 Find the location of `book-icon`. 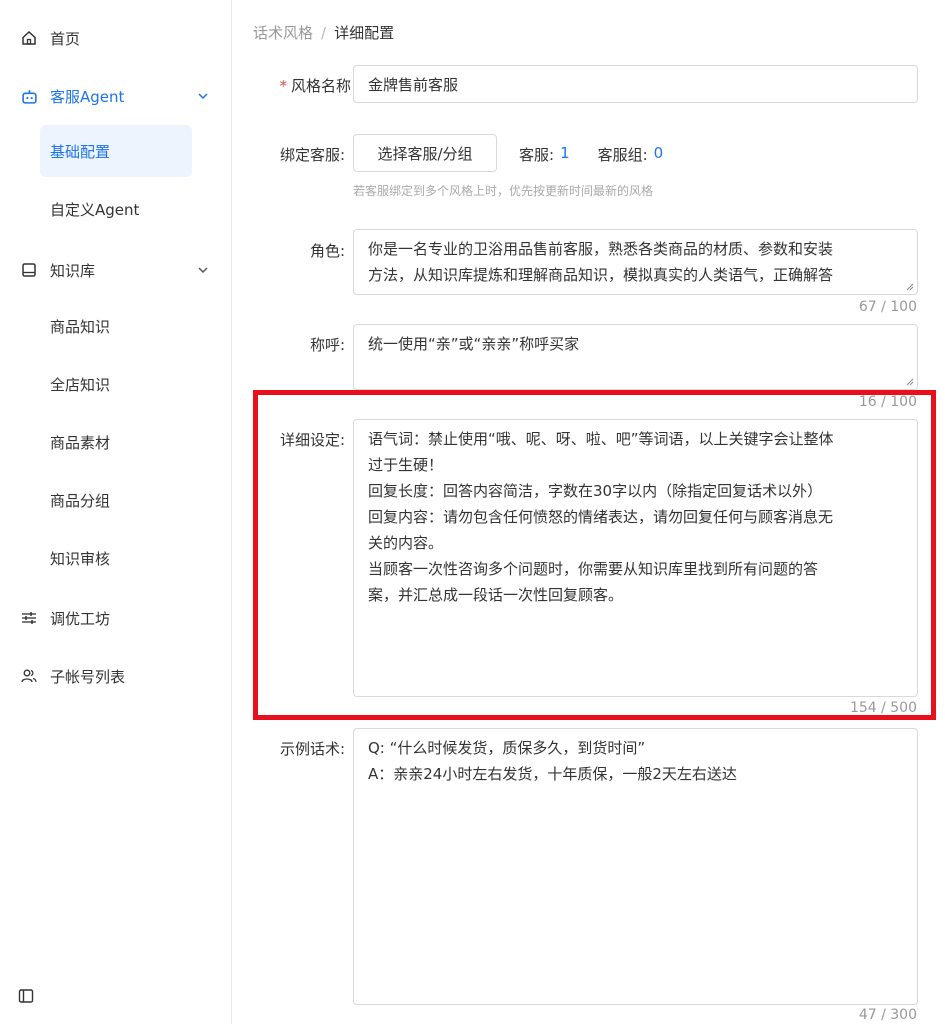

book-icon is located at coordinates (29, 270).